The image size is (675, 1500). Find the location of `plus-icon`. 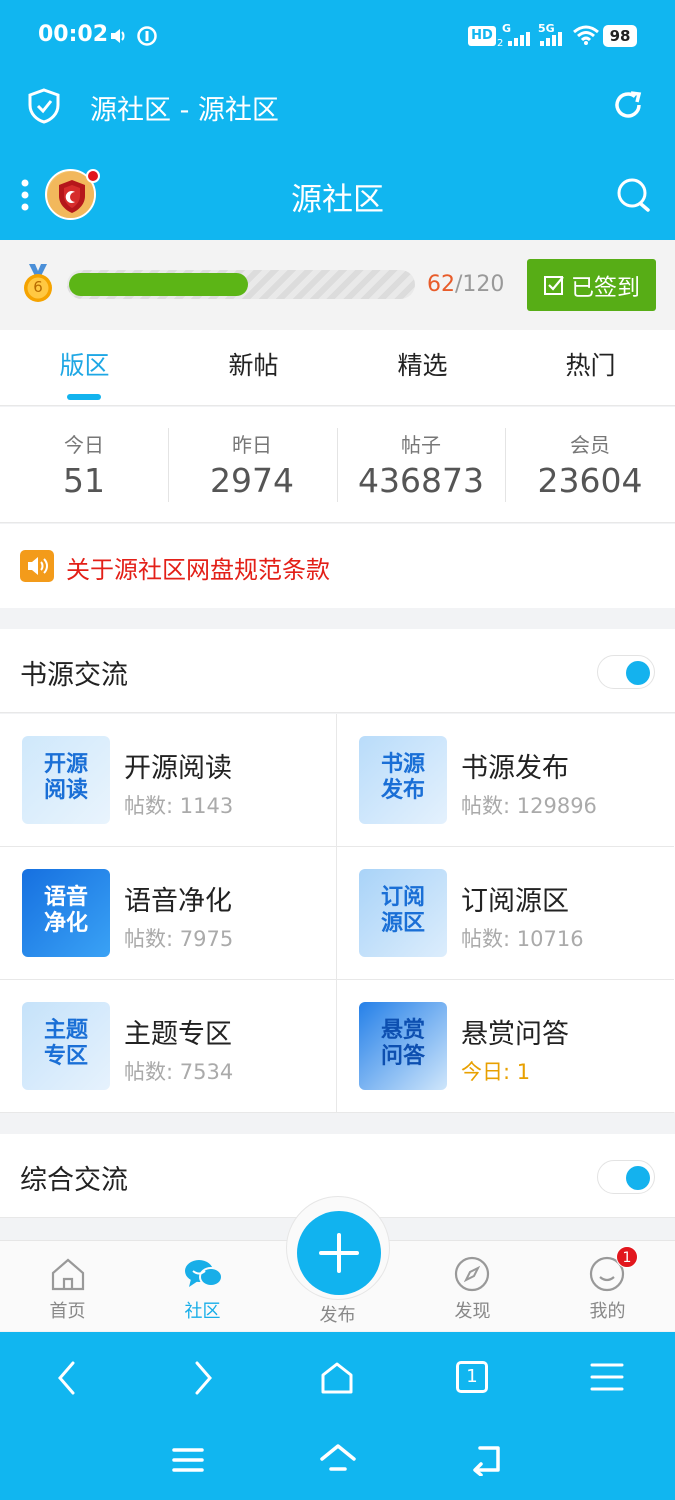

plus-icon is located at coordinates (339, 1253).